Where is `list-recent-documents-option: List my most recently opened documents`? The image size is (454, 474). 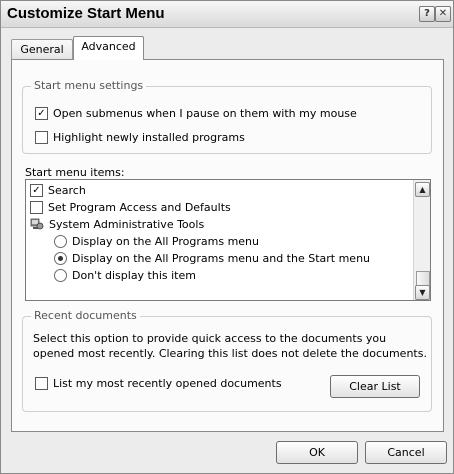 list-recent-documents-option: List my most recently opened documents is located at coordinates (158, 384).